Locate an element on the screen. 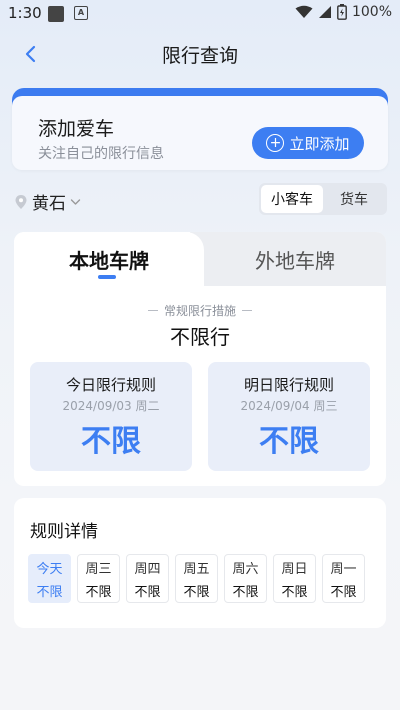 Image resolution: width=400 pixels, height=710 pixels. day-cell-mon: 周一 不限 is located at coordinates (343, 578).